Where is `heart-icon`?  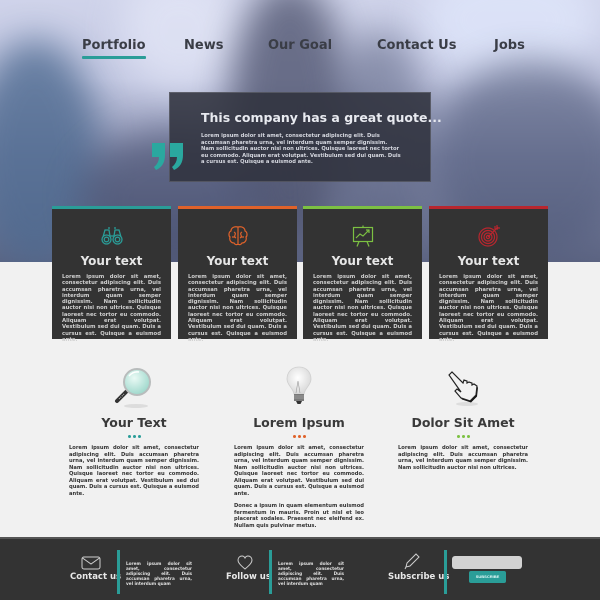 heart-icon is located at coordinates (245, 562).